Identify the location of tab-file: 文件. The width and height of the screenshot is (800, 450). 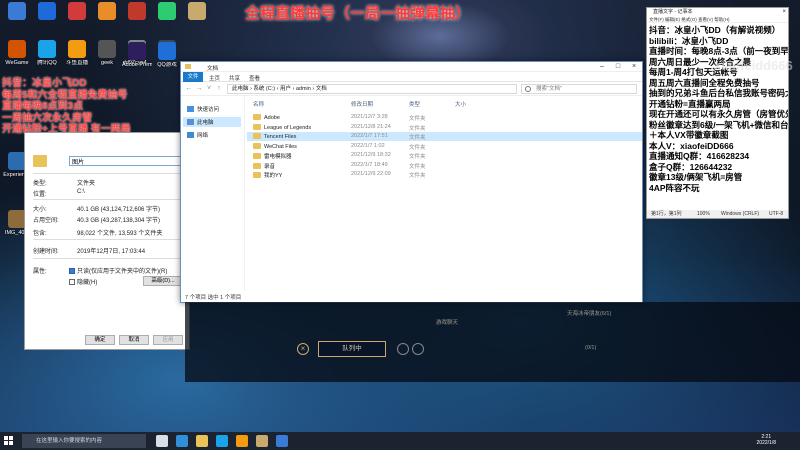
(193, 77).